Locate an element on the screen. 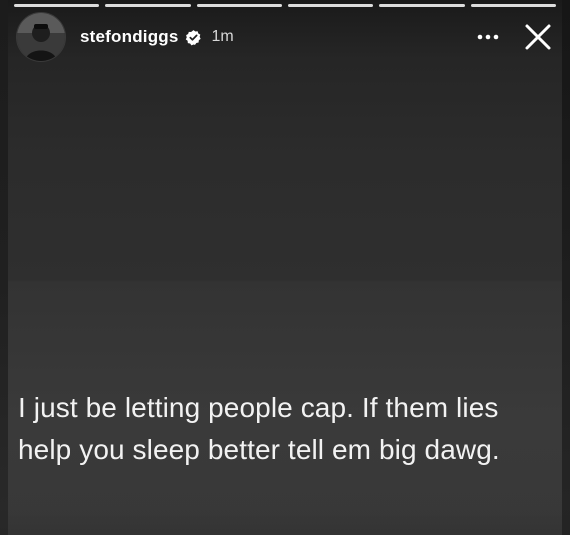  story-progress-bar is located at coordinates (285, 5).